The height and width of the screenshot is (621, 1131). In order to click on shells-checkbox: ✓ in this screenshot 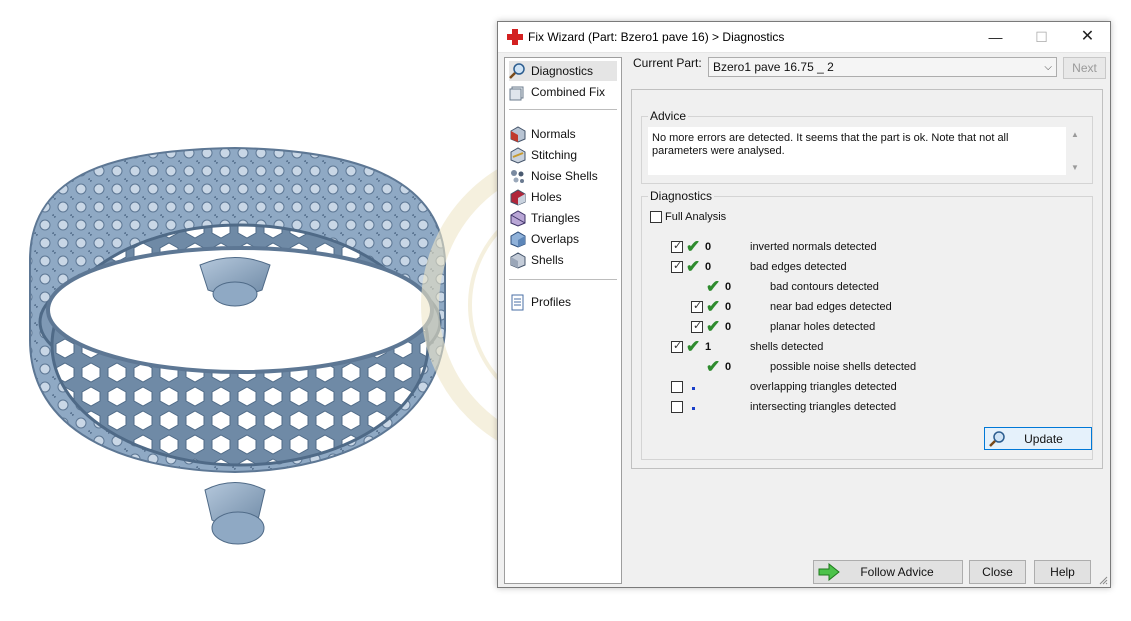, I will do `click(677, 346)`.